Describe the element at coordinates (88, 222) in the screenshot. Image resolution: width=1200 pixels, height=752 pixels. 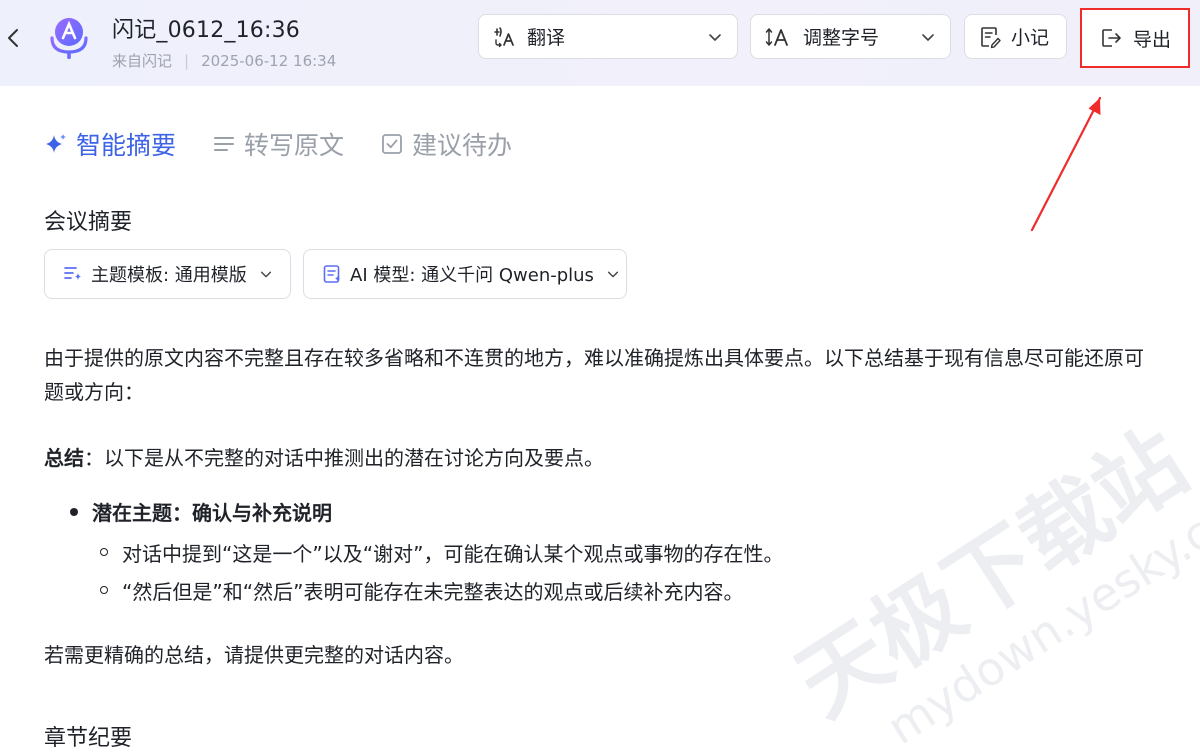
I see `summary-heading: 会议摘要` at that location.